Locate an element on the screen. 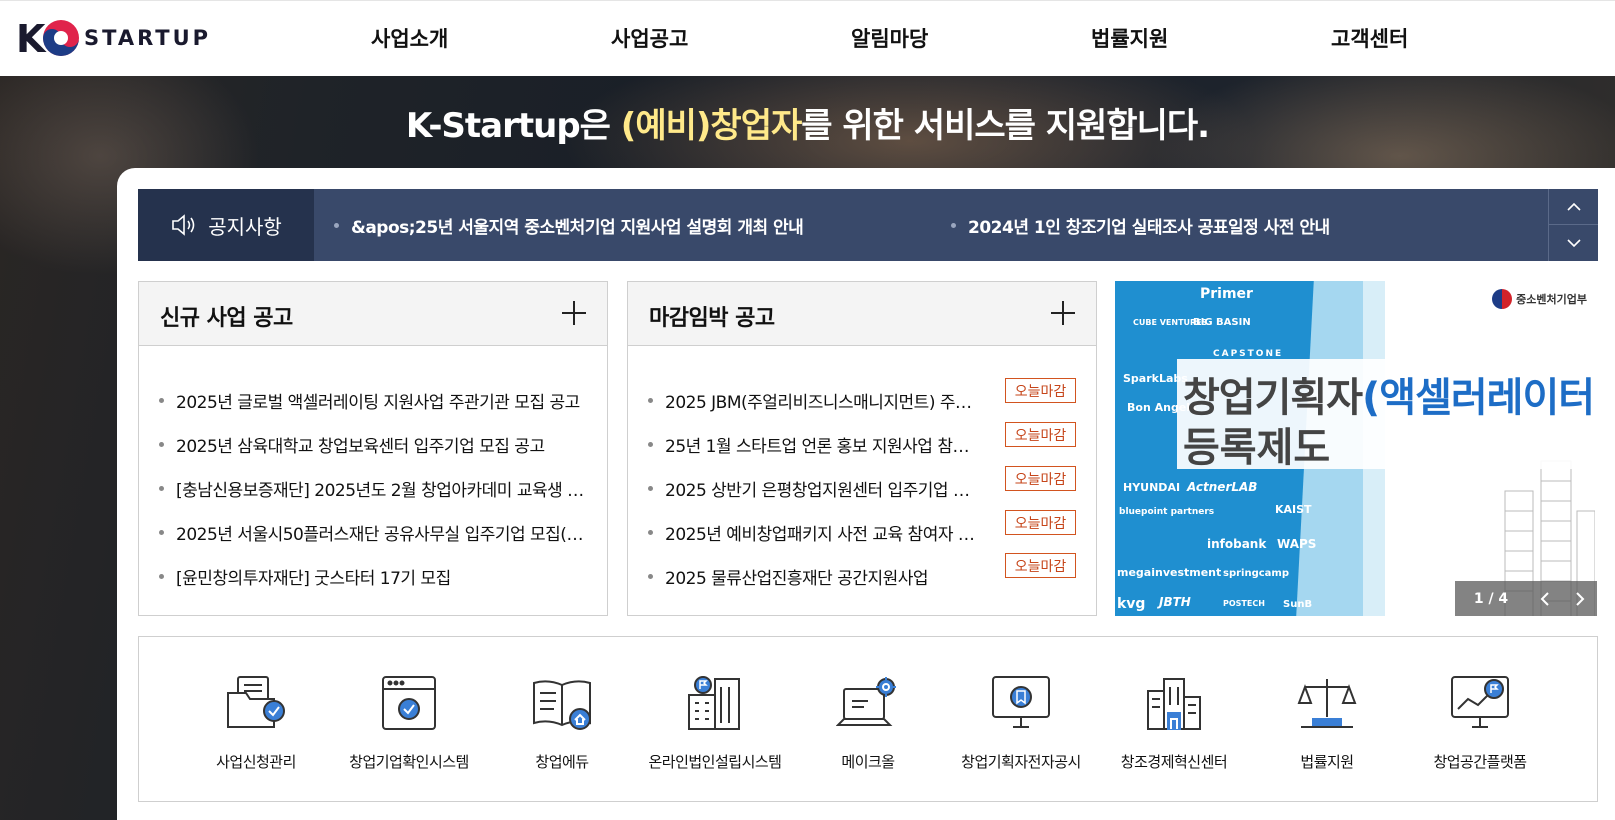 This screenshot has height=820, width=1615. list-item-text: 25년 1월 스타트업 언론 홍보 지원사업 참가기업 모집 is located at coordinates (824, 446).